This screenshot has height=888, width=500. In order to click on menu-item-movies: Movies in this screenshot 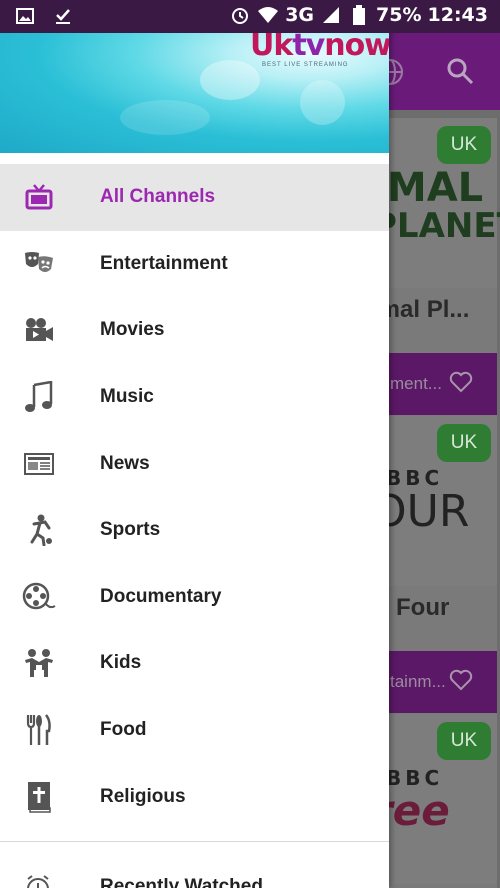, I will do `click(194, 330)`.